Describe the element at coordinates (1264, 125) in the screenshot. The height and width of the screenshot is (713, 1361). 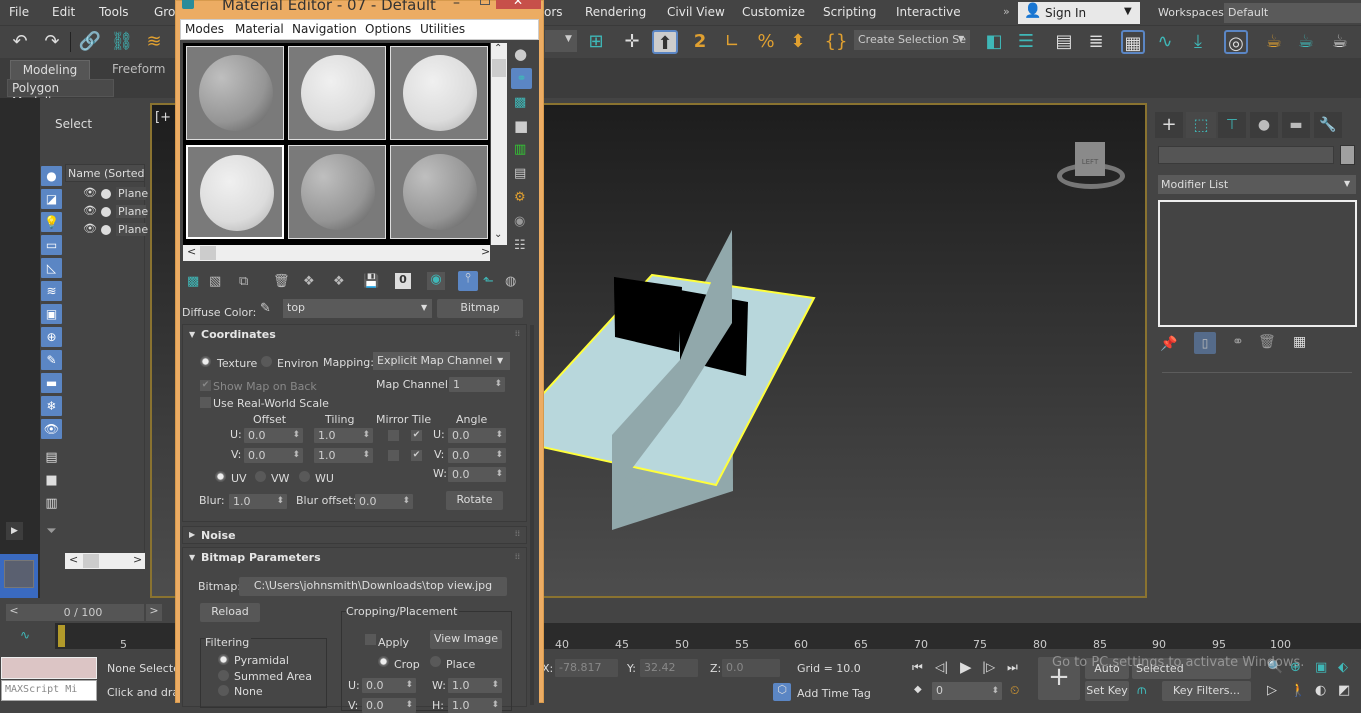
I see `motion-tab-icon: ●` at that location.